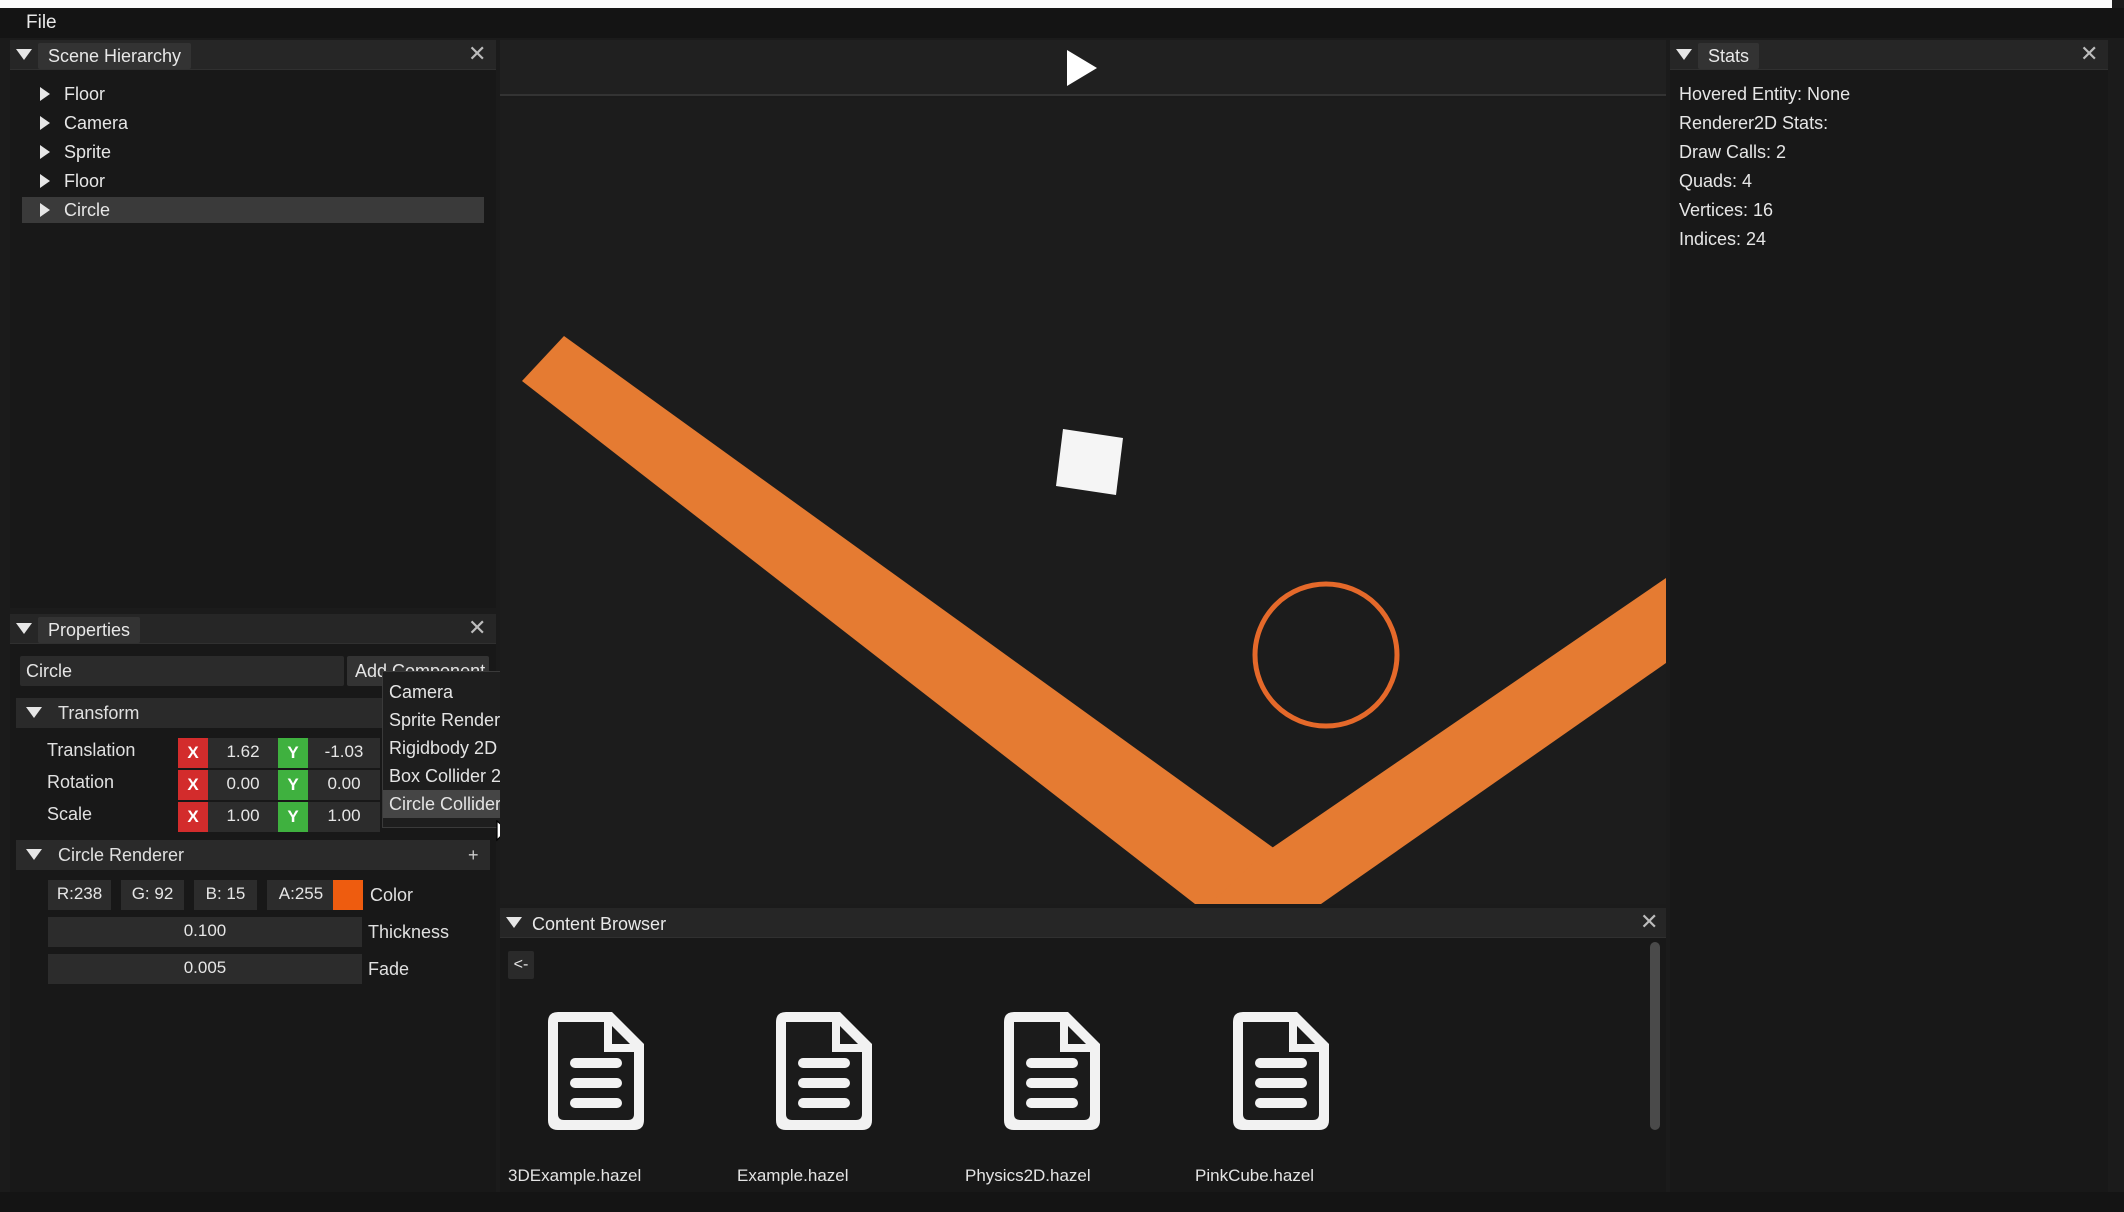  I want to click on file-name: Example.hazel, so click(793, 1175).